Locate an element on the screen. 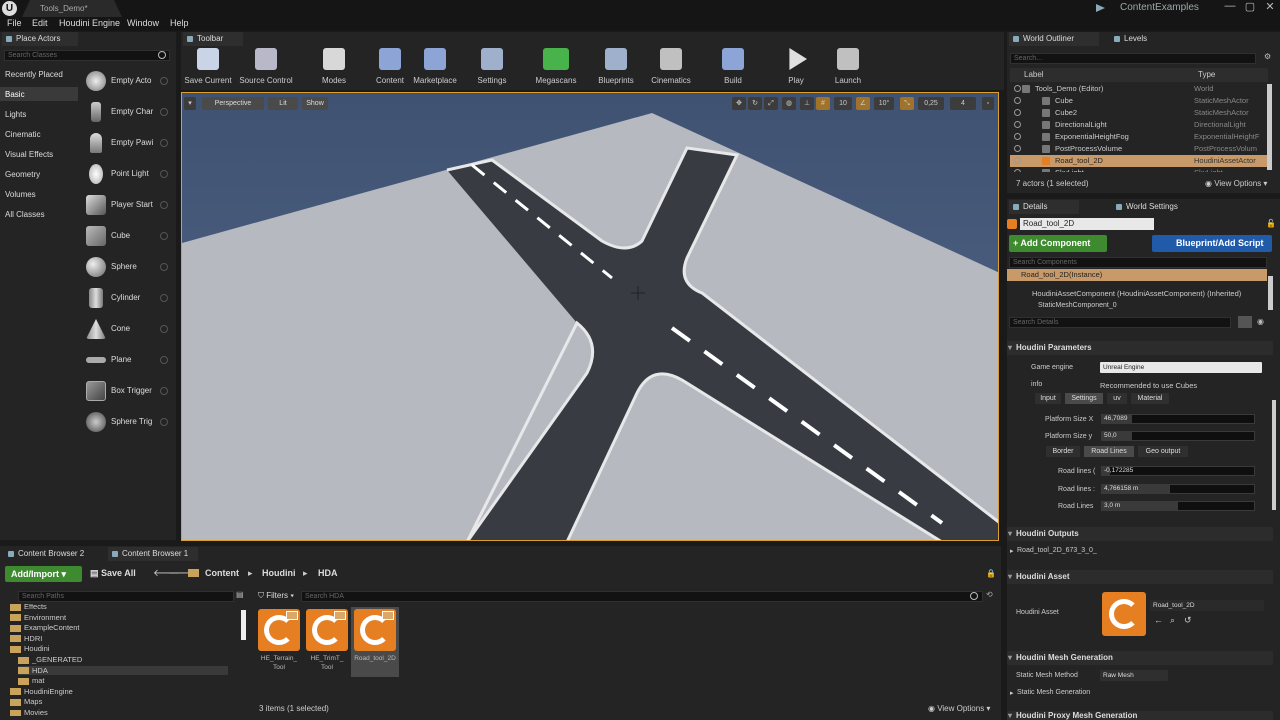  sub-tab-road-lines: Road Lines is located at coordinates (1109, 451).